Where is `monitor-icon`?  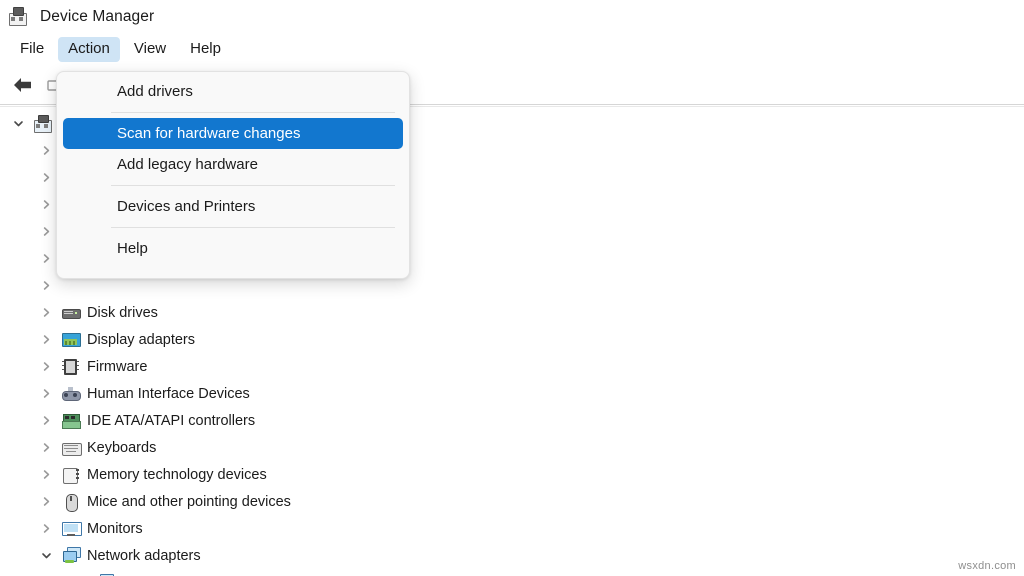
monitor-icon is located at coordinates (72, 529).